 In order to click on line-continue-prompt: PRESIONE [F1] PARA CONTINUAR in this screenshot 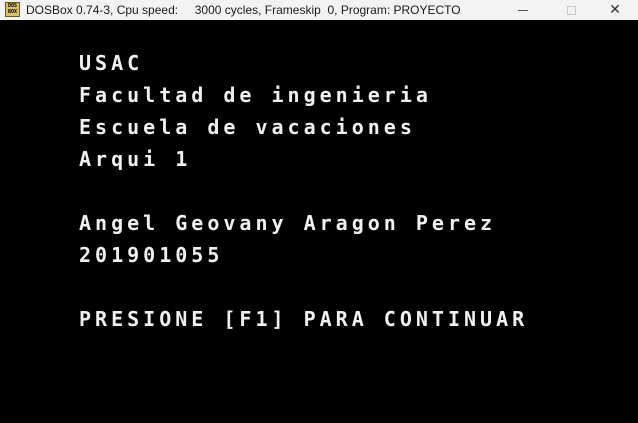, I will do `click(304, 319)`.